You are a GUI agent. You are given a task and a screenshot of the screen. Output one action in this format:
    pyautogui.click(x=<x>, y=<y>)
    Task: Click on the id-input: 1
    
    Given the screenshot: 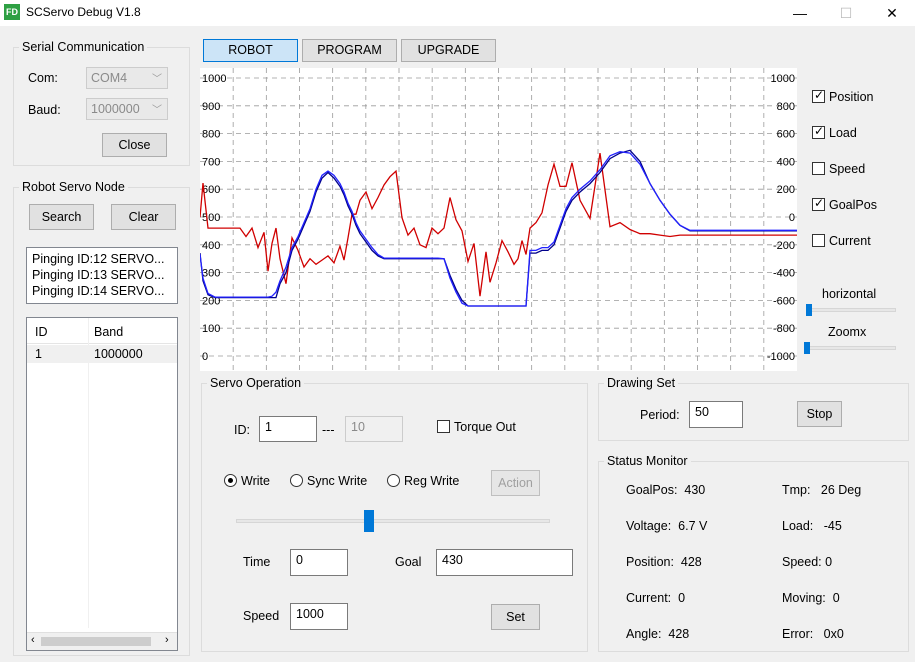 What is the action you would take?
    pyautogui.click(x=288, y=429)
    